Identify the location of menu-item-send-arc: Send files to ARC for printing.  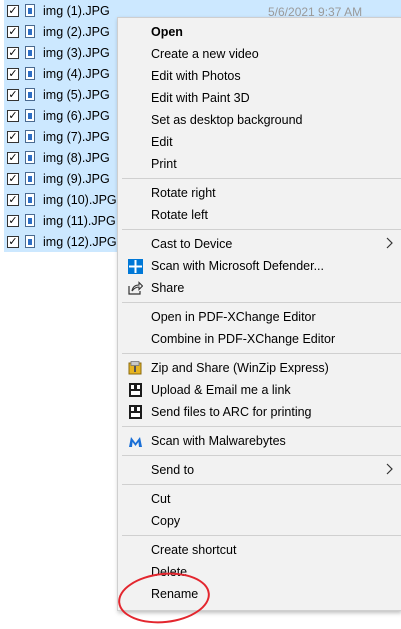
(259, 412).